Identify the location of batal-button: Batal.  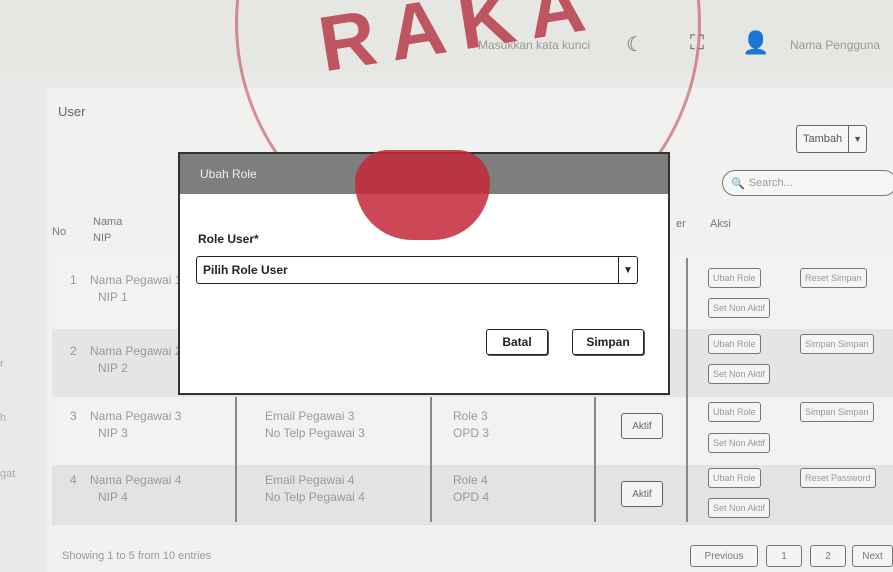
(517, 342).